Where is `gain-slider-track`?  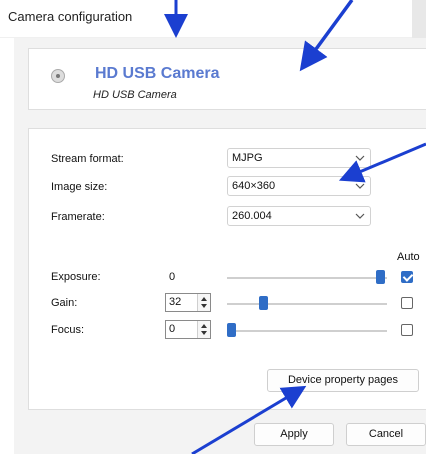 gain-slider-track is located at coordinates (307, 304).